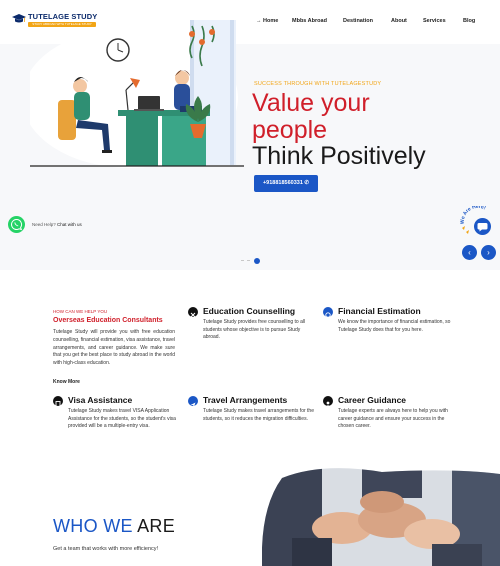  I want to click on know-more-link: Know More, so click(66, 382).